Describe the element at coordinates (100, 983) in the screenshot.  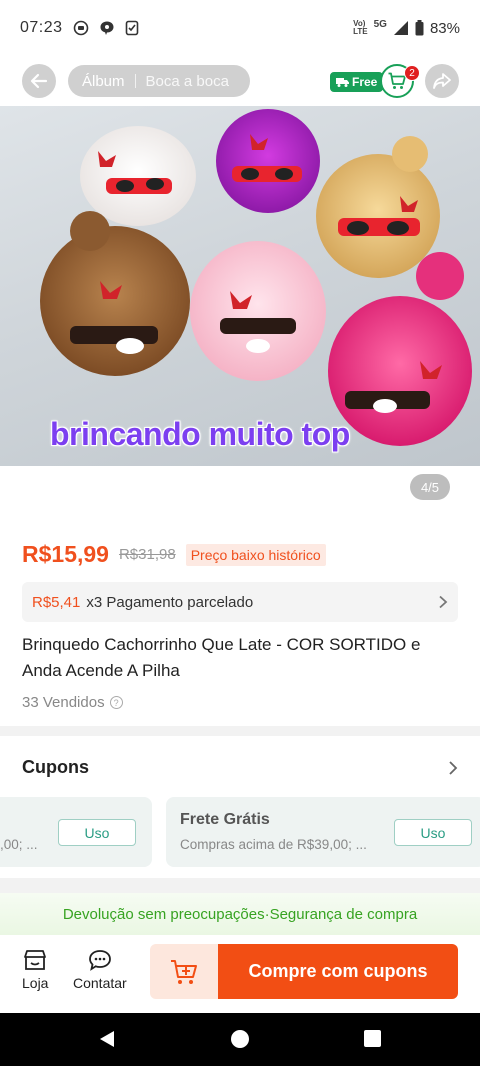
I see `contact-label: Contatar` at that location.